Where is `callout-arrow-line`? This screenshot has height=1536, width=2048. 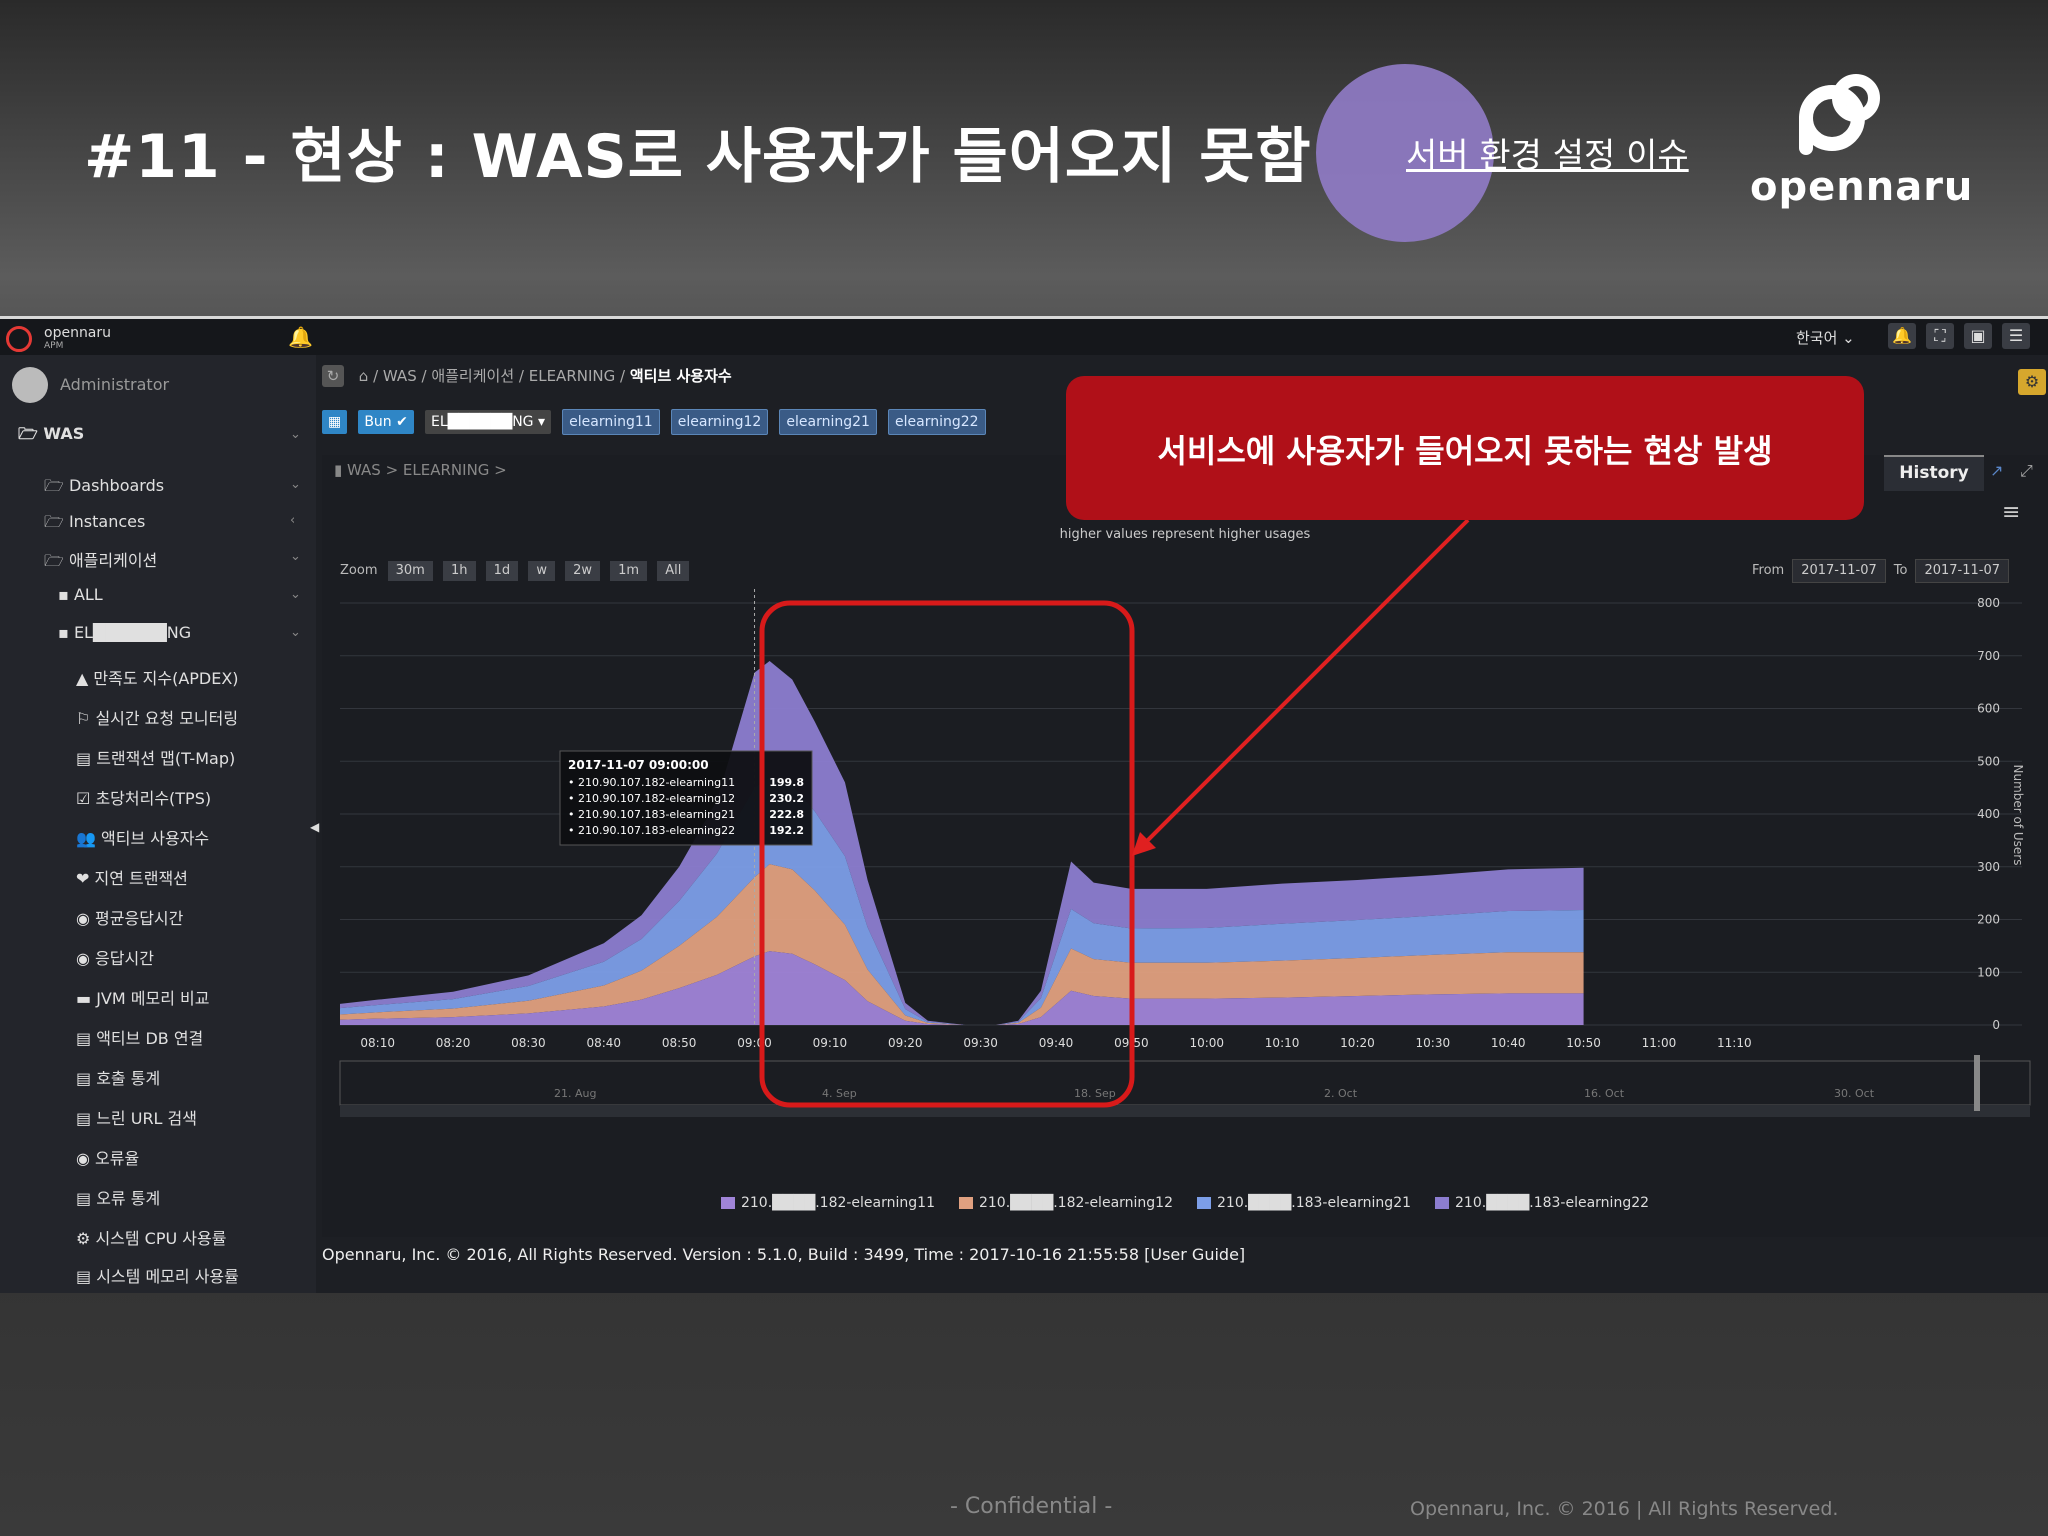 callout-arrow-line is located at coordinates (1303, 685).